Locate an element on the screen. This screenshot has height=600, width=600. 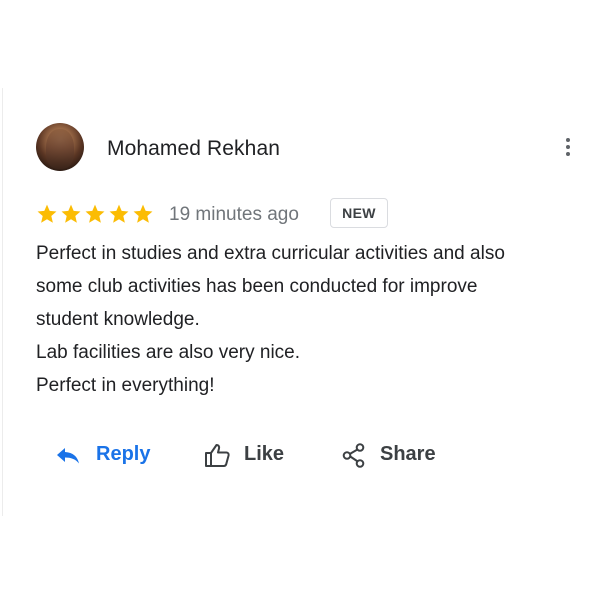
author-name: Mohamed Rekhan is located at coordinates (193, 149).